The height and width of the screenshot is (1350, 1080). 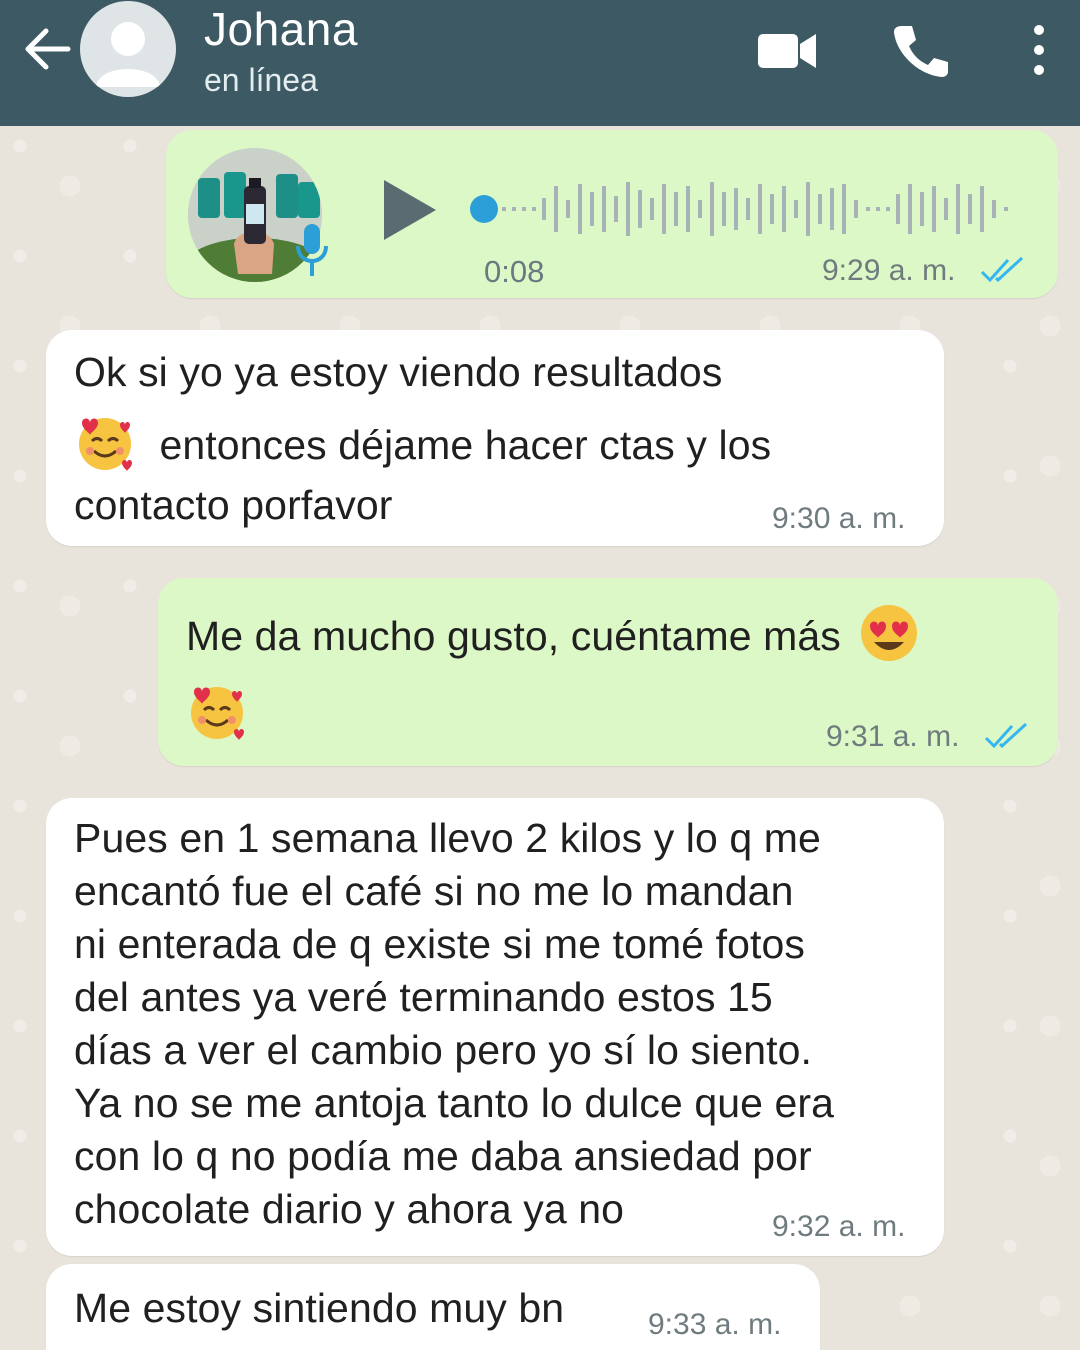 I want to click on back-arrow-icon, so click(x=47, y=49).